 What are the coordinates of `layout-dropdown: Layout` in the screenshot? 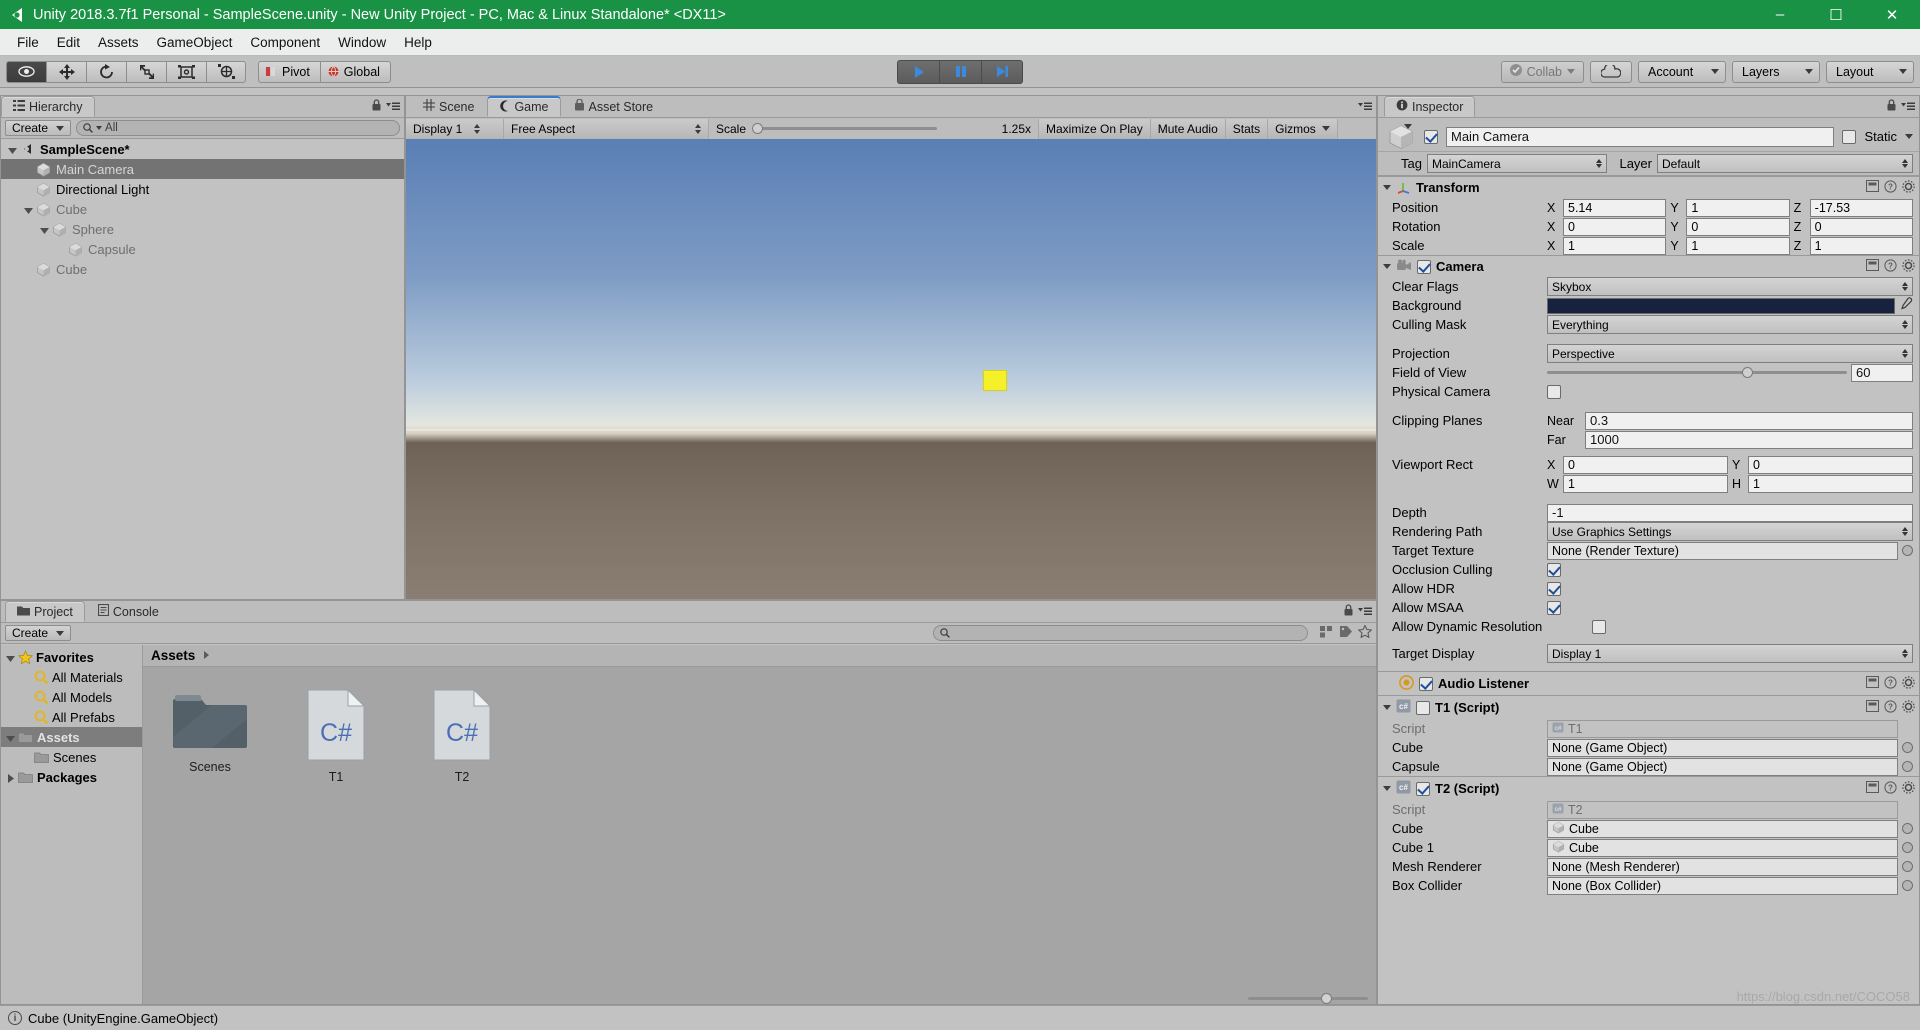 It's located at (1870, 71).